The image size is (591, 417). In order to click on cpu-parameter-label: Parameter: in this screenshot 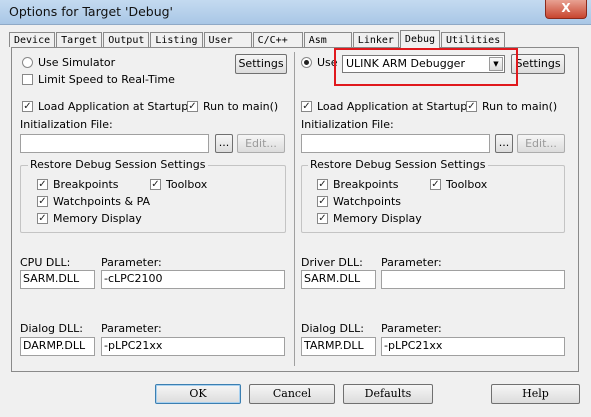, I will do `click(131, 262)`.